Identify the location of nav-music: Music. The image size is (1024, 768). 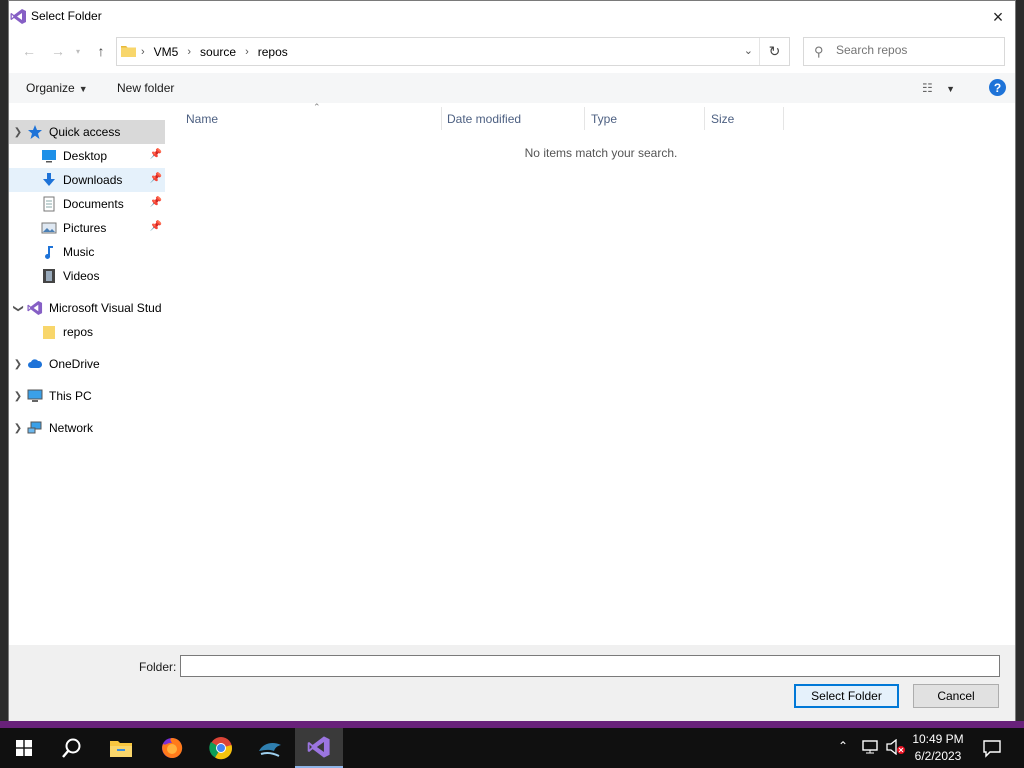
(87, 252).